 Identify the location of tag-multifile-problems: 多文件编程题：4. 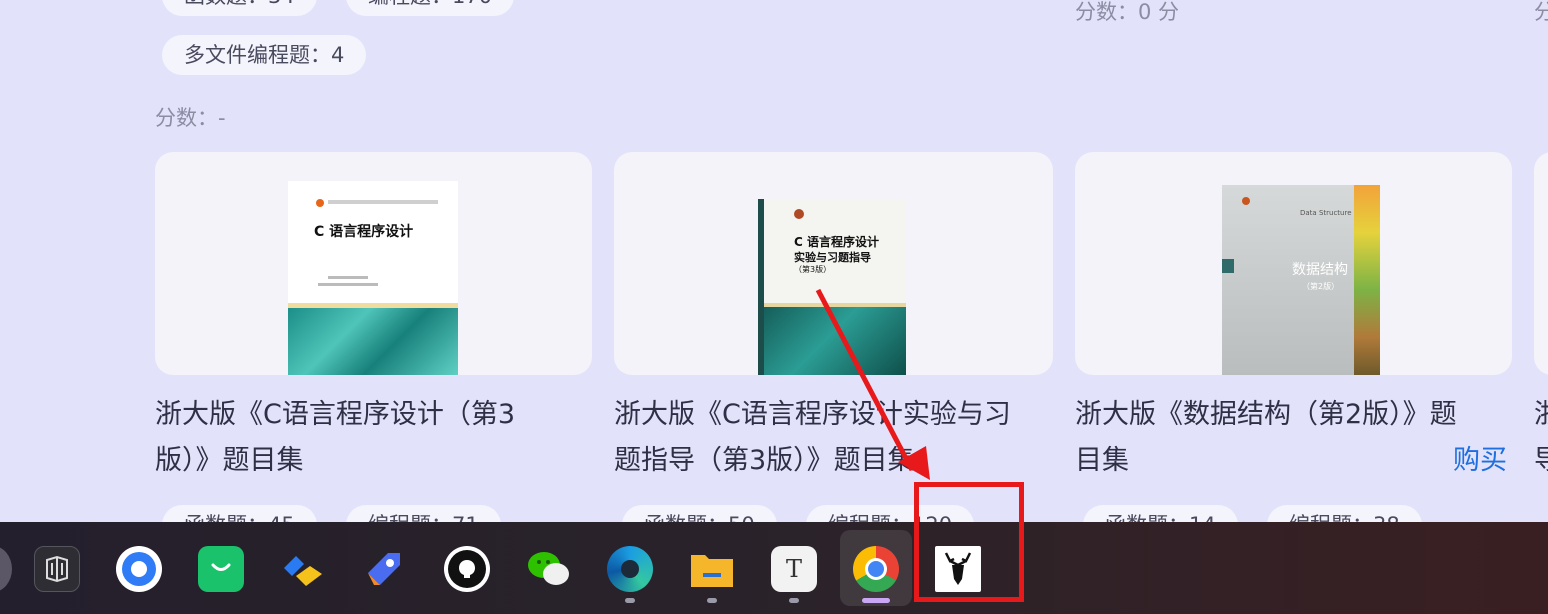
(264, 55).